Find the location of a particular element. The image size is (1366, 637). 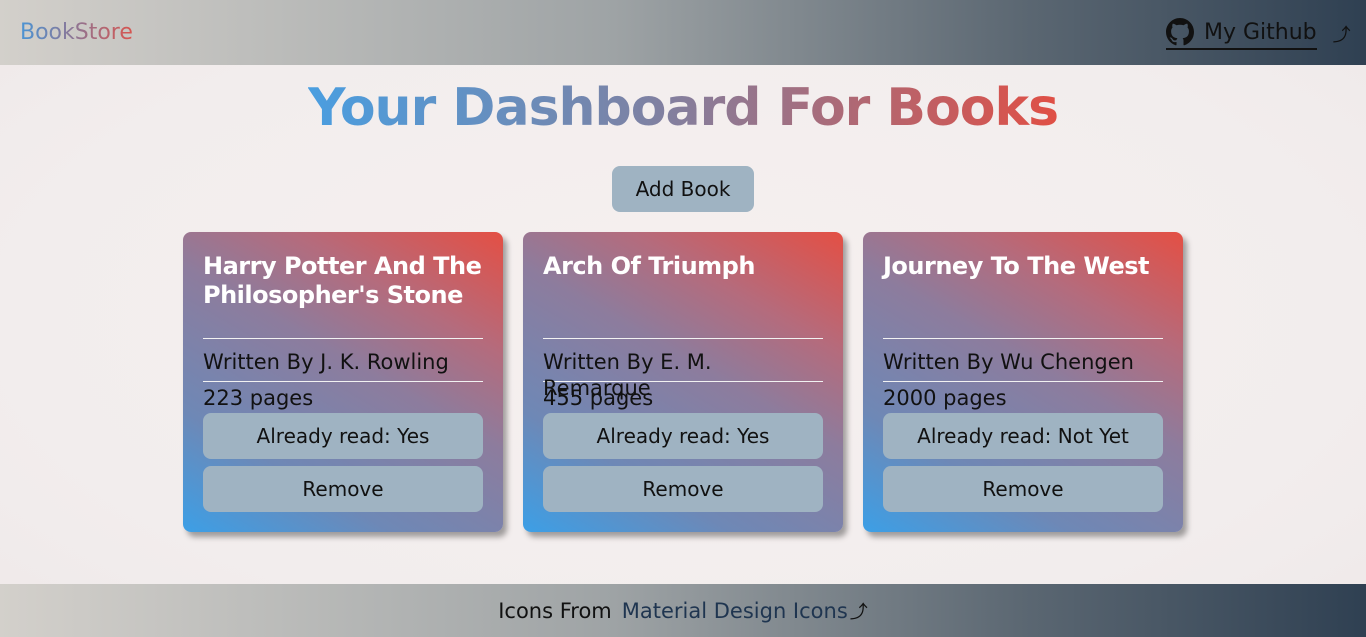

github-link-underline: My Github is located at coordinates (1241, 34).